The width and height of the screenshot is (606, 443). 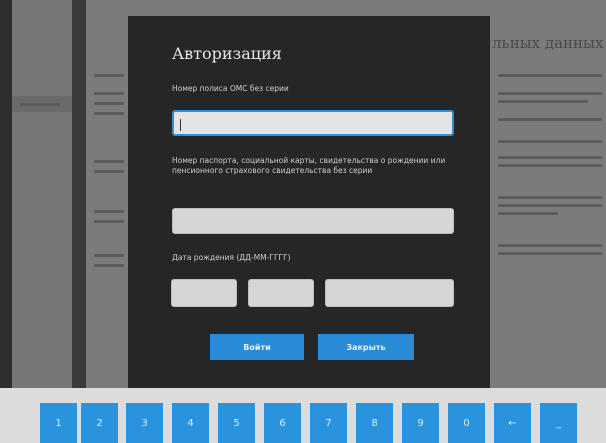 I want to click on text-caret, so click(x=180, y=125).